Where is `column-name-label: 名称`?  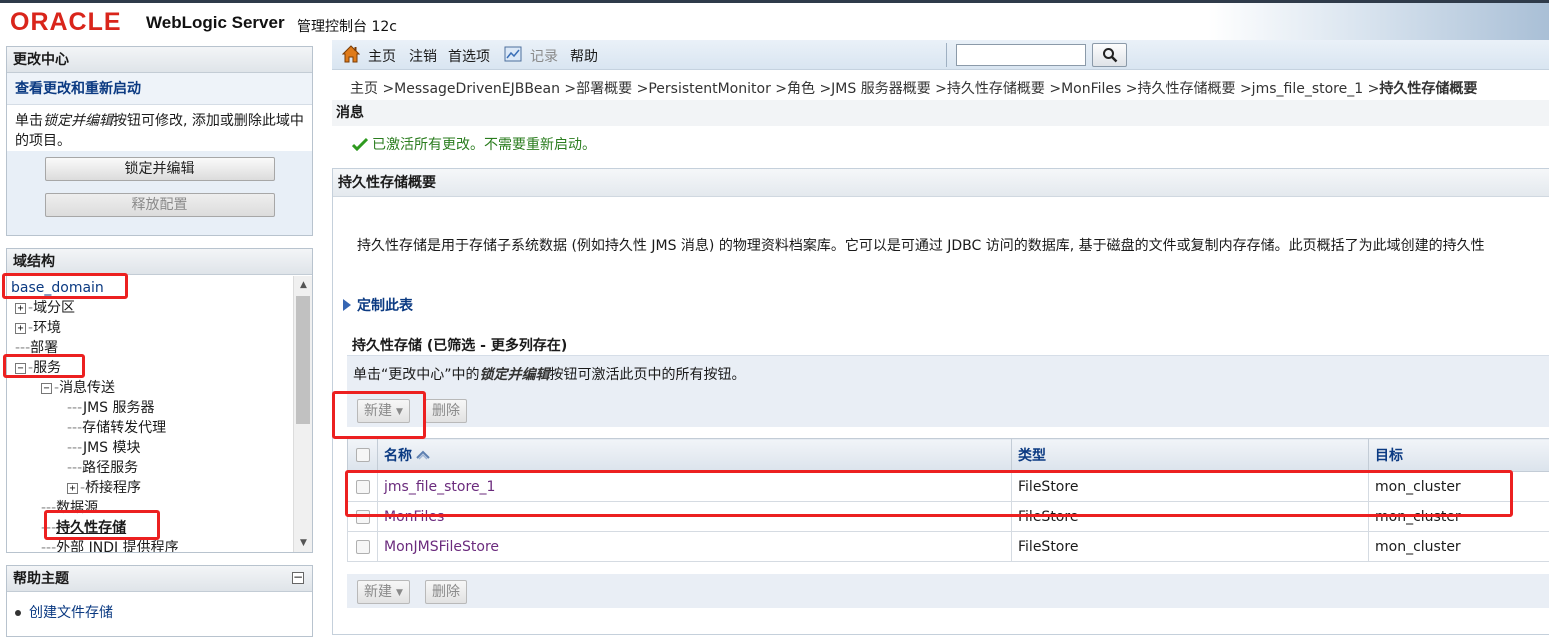
column-name-label: 名称 is located at coordinates (398, 456).